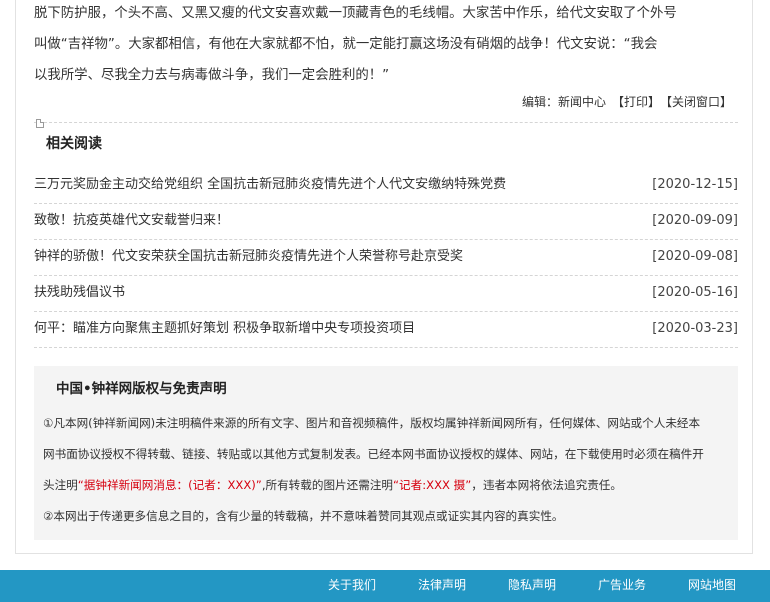 This screenshot has height=602, width=770. Describe the element at coordinates (40, 123) in the screenshot. I see `document-icon` at that location.